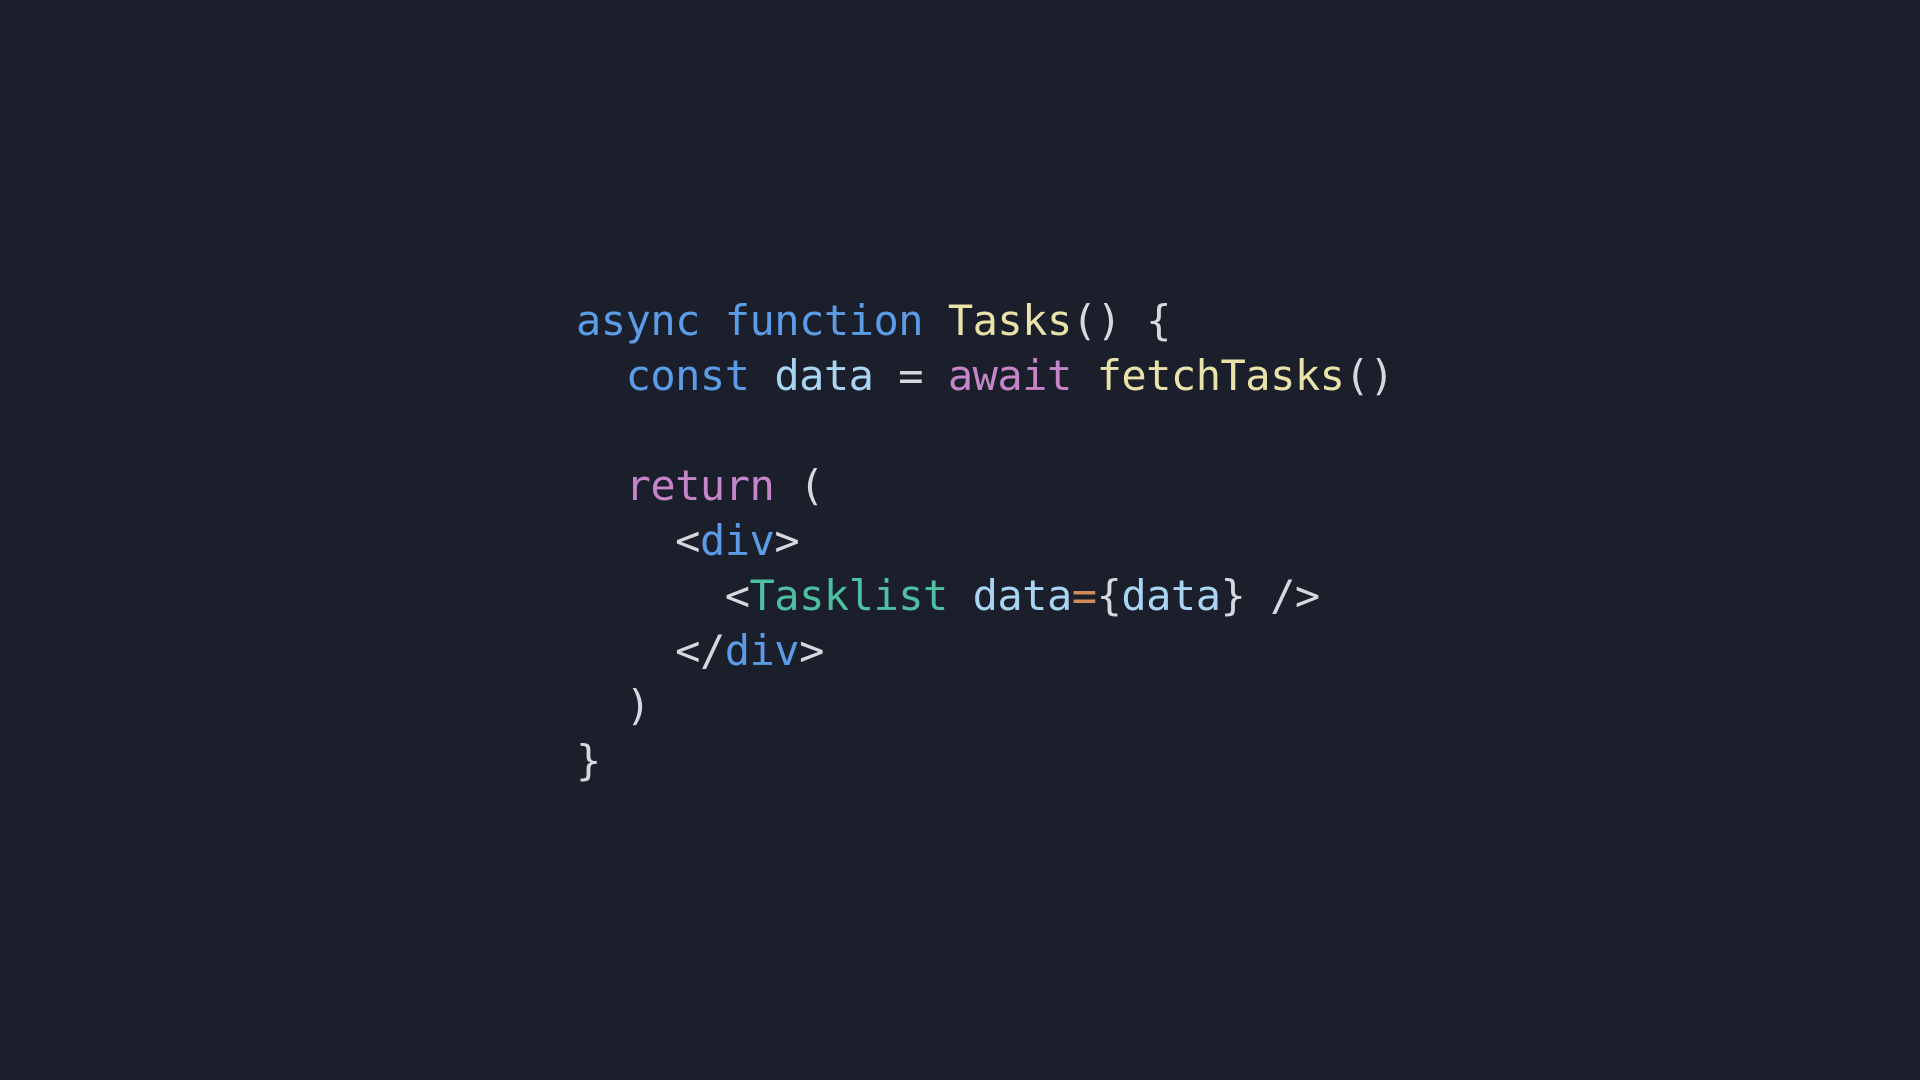 This screenshot has height=1080, width=1920. Describe the element at coordinates (700, 650) in the screenshot. I see `token-punctuation: </` at that location.